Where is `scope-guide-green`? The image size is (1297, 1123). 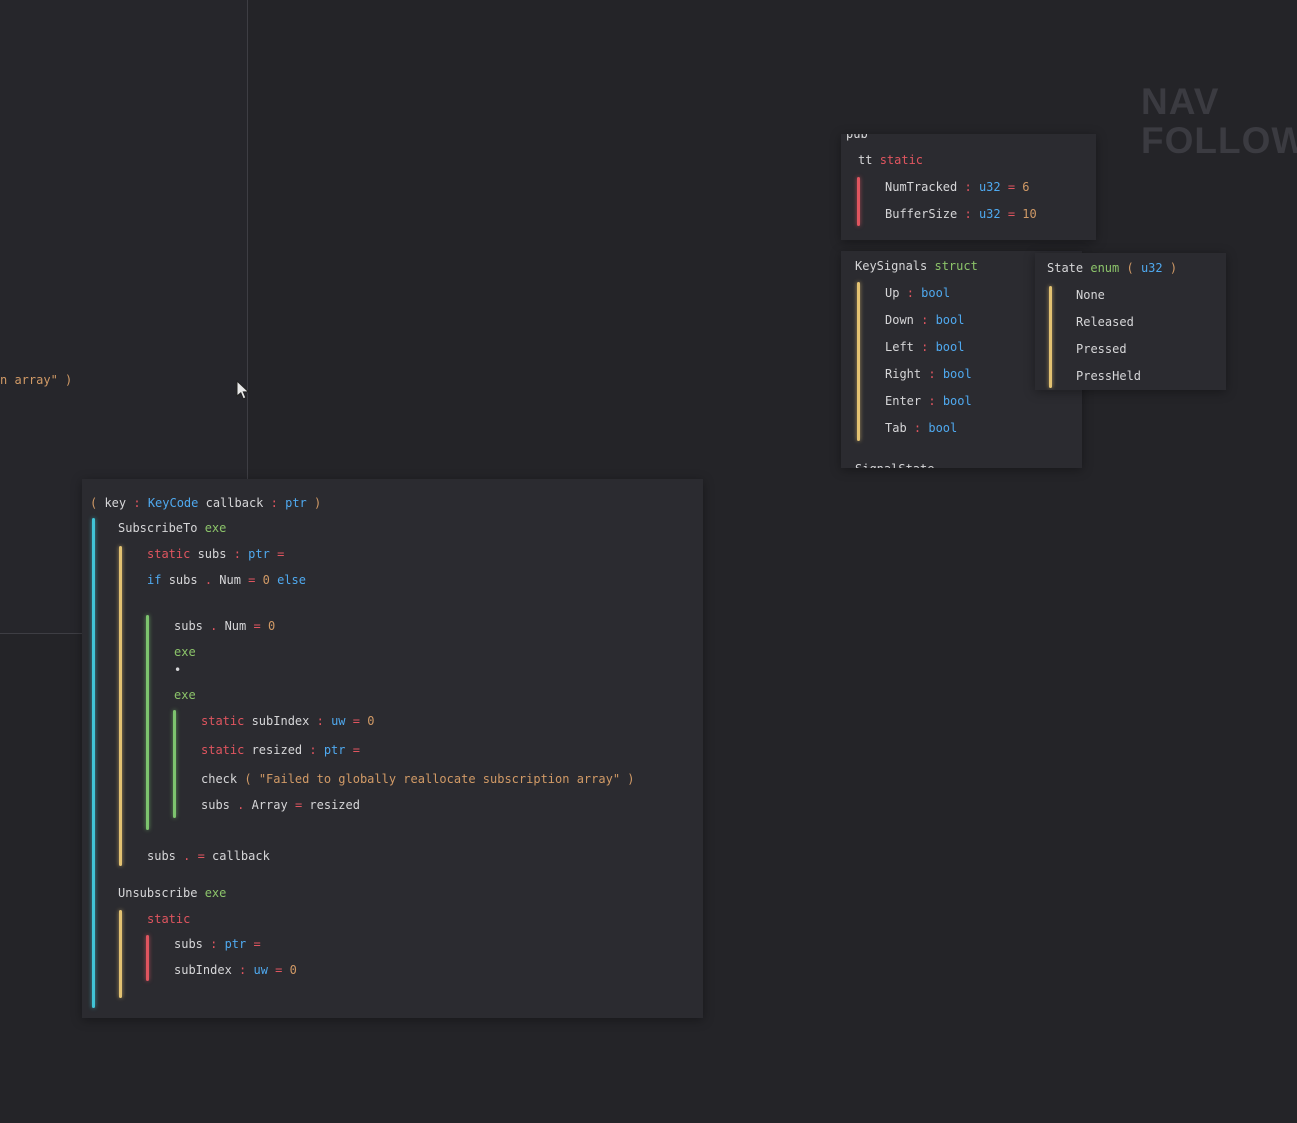
scope-guide-green is located at coordinates (147, 722).